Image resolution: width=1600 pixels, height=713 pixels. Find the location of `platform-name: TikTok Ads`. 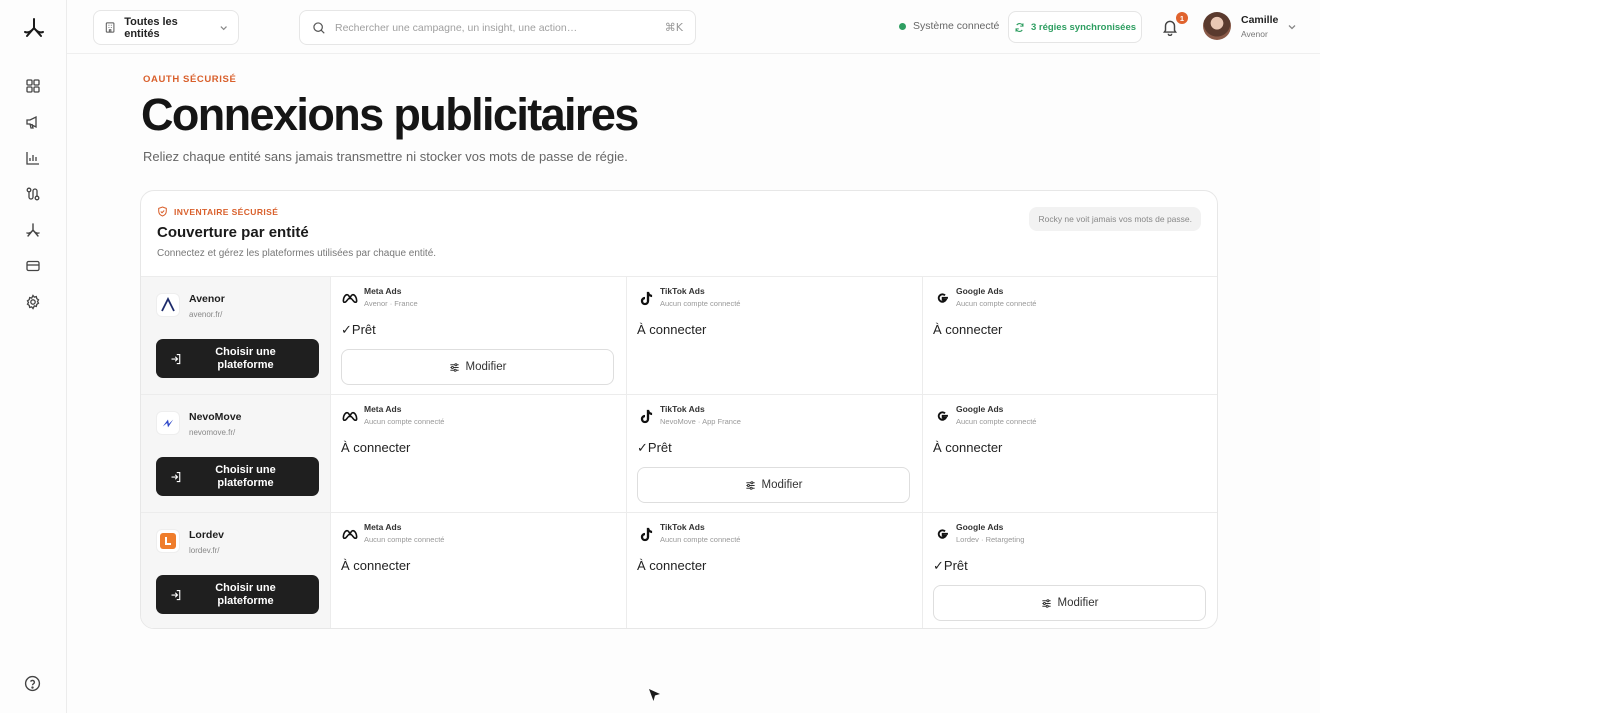

platform-name: TikTok Ads is located at coordinates (682, 527).